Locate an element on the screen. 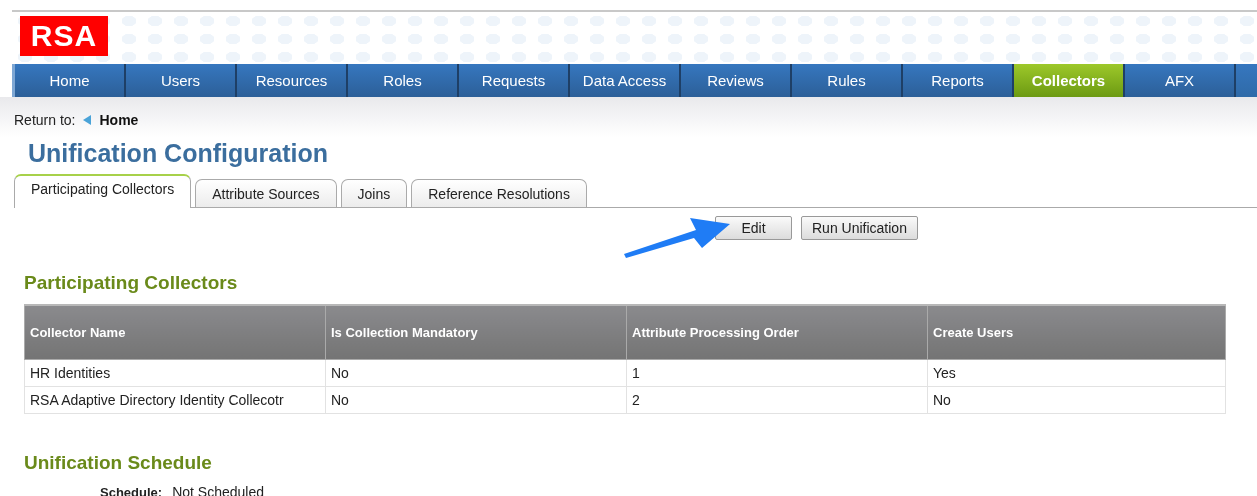 The image size is (1257, 496). table-cell: Yes is located at coordinates (1076, 373).